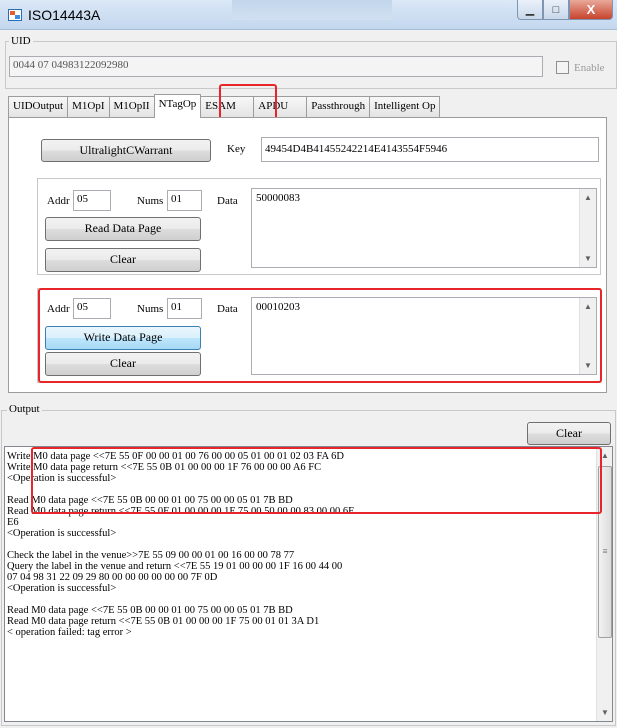 Image resolution: width=617 pixels, height=728 pixels. I want to click on minimize-button: ▁, so click(530, 10).